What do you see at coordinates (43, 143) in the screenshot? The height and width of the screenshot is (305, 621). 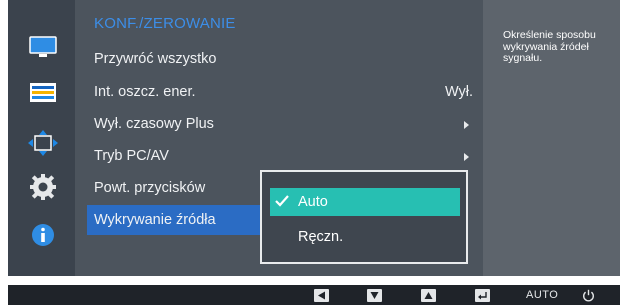 I see `size-position-icon` at bounding box center [43, 143].